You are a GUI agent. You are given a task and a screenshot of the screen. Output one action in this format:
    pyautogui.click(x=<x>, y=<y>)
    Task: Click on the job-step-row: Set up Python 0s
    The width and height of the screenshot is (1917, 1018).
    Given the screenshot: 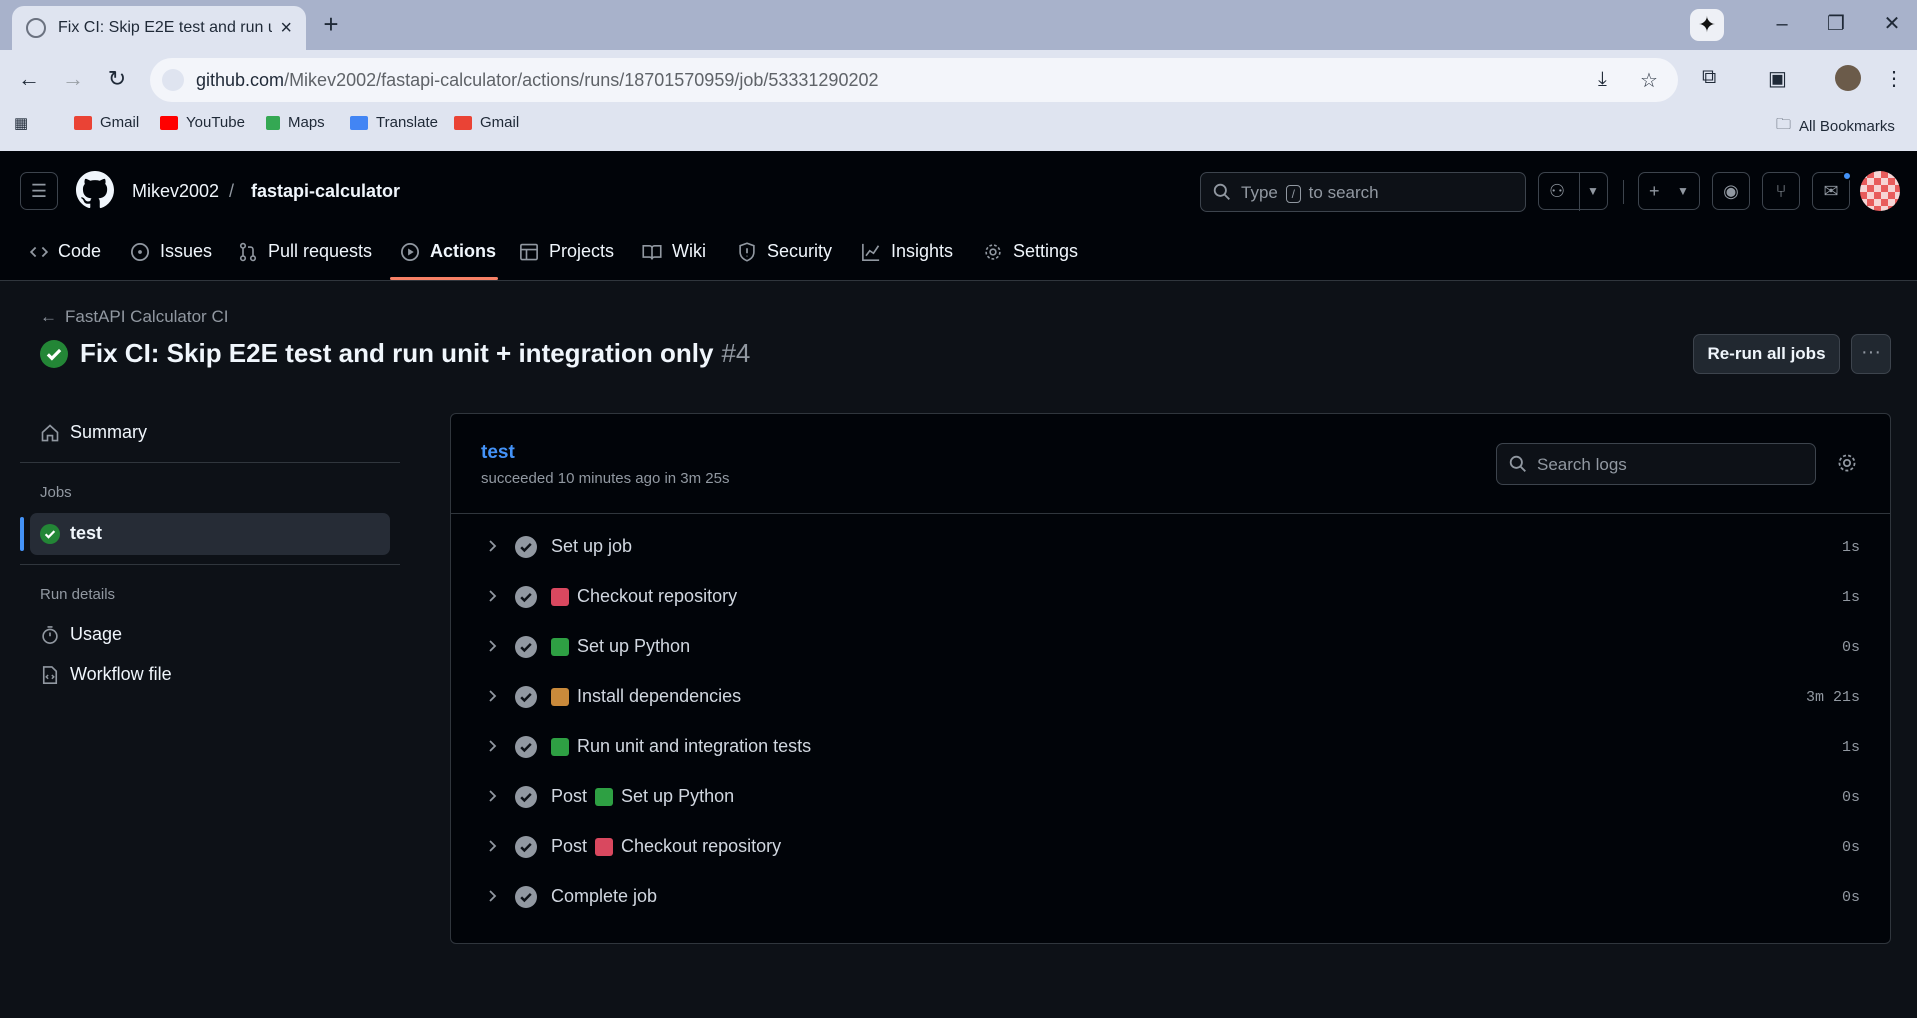 What is the action you would take?
    pyautogui.click(x=1170, y=647)
    